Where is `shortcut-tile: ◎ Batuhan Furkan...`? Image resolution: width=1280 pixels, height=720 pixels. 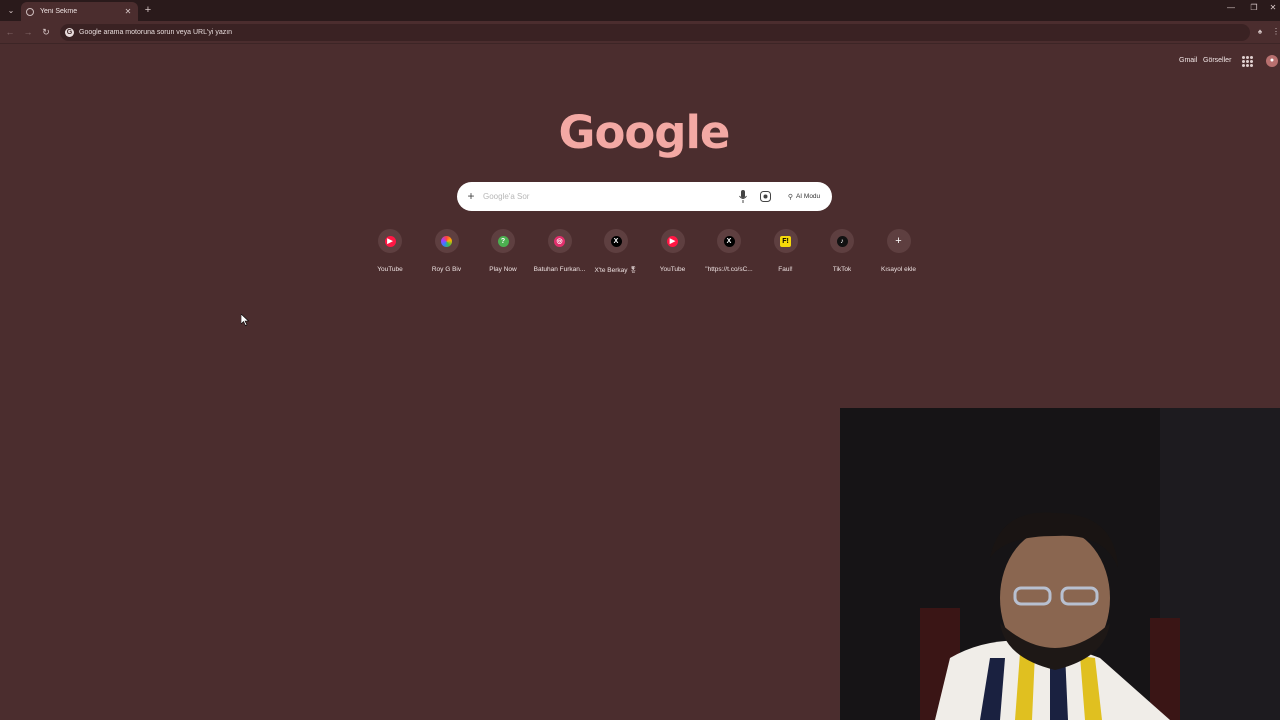 shortcut-tile: ◎ Batuhan Furkan... is located at coordinates (560, 252).